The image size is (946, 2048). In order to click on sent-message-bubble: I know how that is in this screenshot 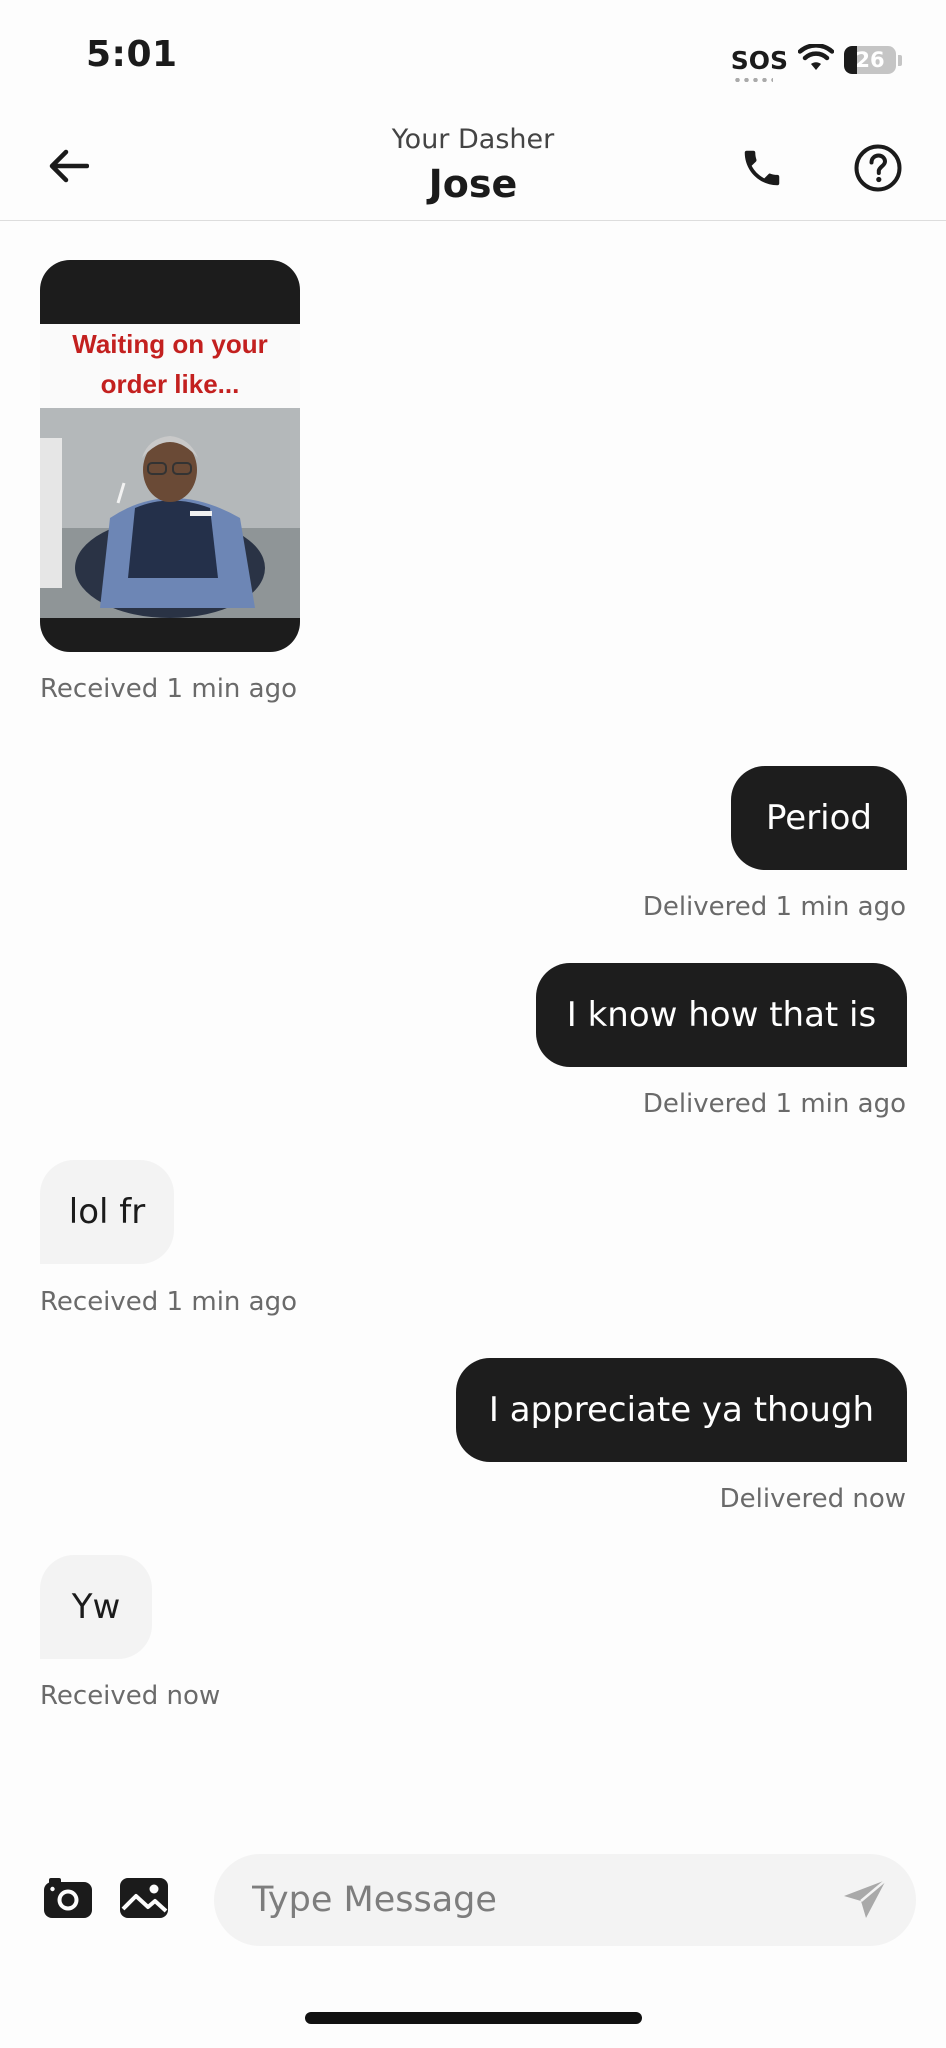, I will do `click(721, 1015)`.